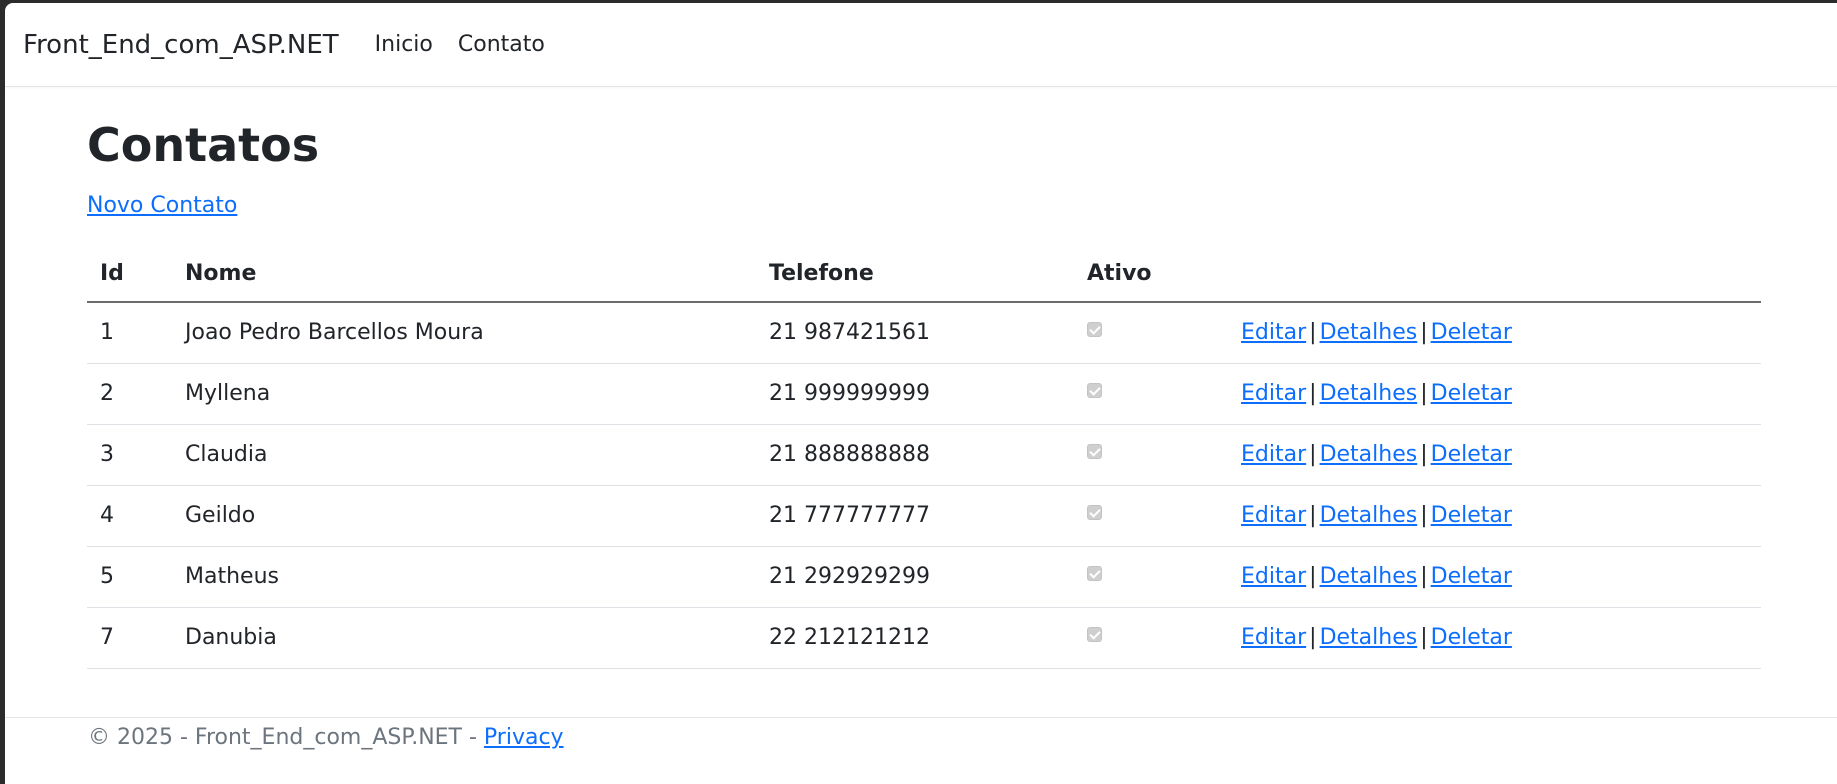 The image size is (1837, 784). I want to click on page-title: Contatos, so click(203, 145).